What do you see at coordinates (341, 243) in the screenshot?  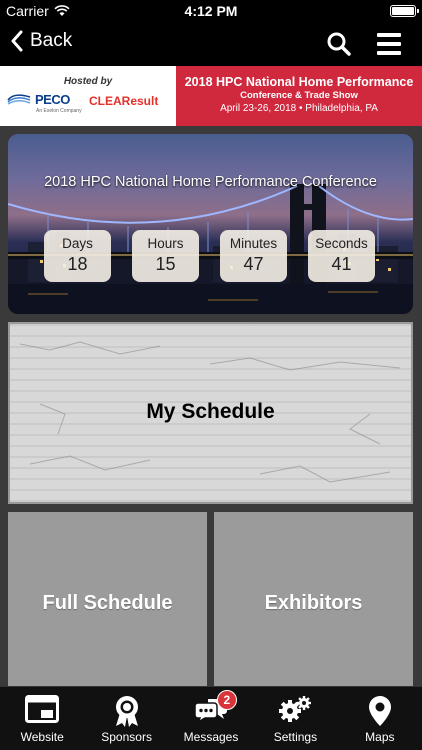 I see `countdown-label: Seconds` at bounding box center [341, 243].